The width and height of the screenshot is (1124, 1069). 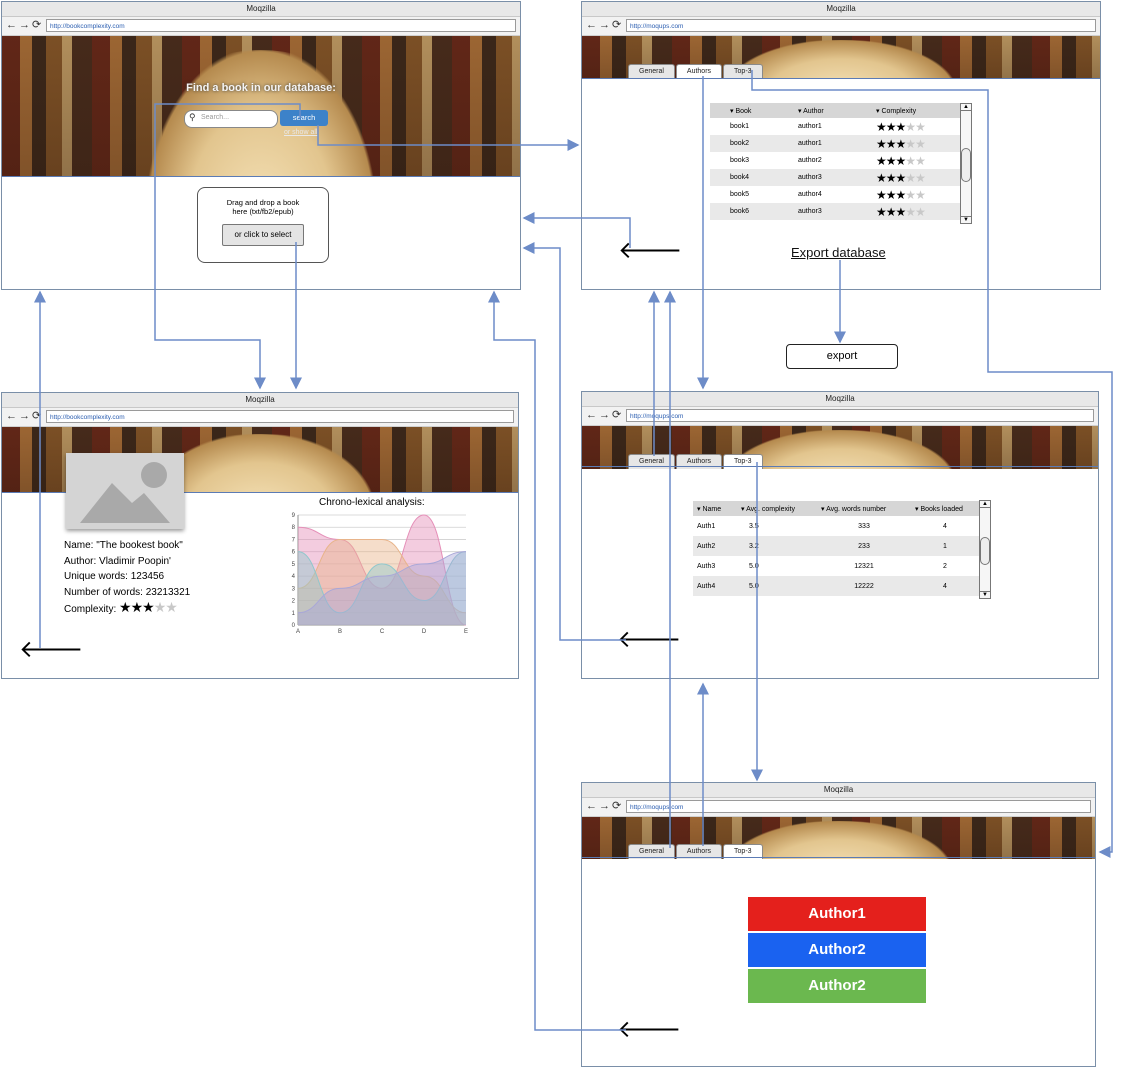 I want to click on col-books-loaded: ▾ Books loaded, so click(x=945, y=508).